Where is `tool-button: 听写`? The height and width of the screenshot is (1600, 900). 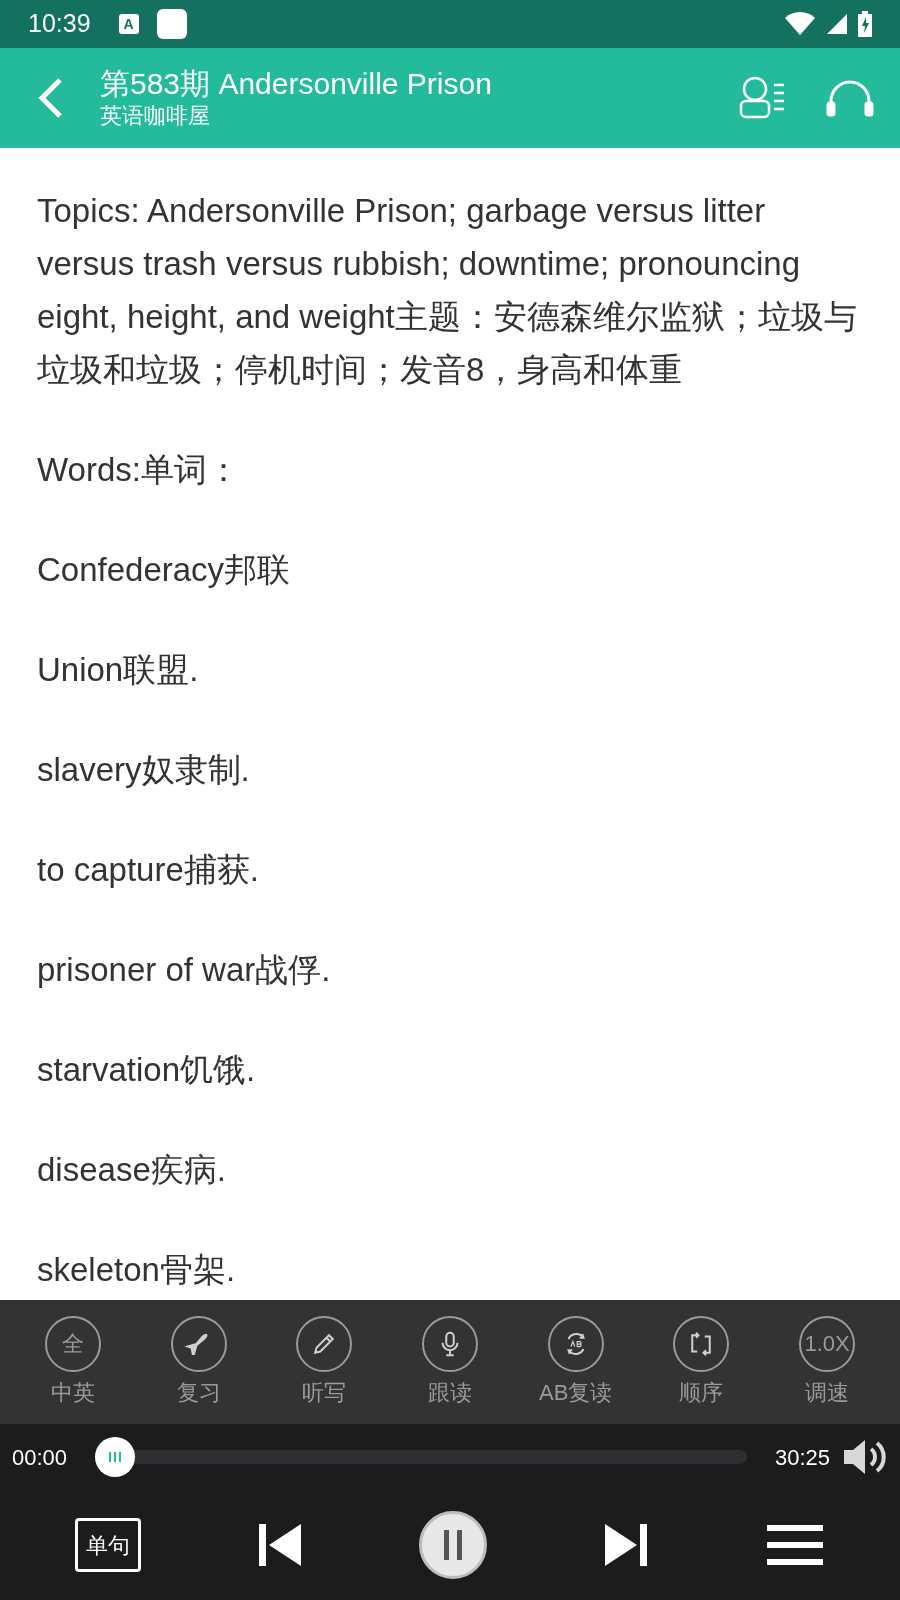
tool-button: 听写 is located at coordinates (324, 1362).